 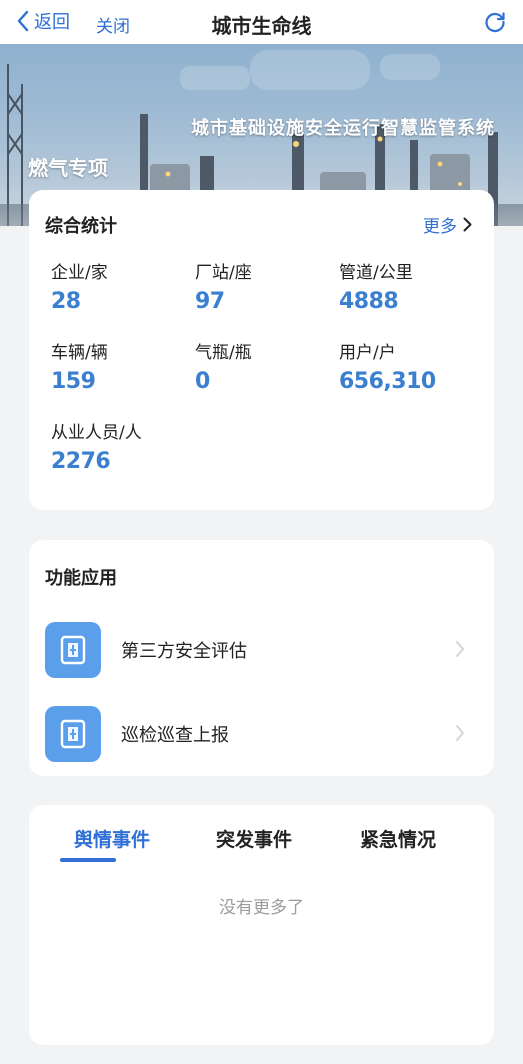 What do you see at coordinates (79, 366) in the screenshot?
I see `stat-vehicles: 车辆/辆 159` at bounding box center [79, 366].